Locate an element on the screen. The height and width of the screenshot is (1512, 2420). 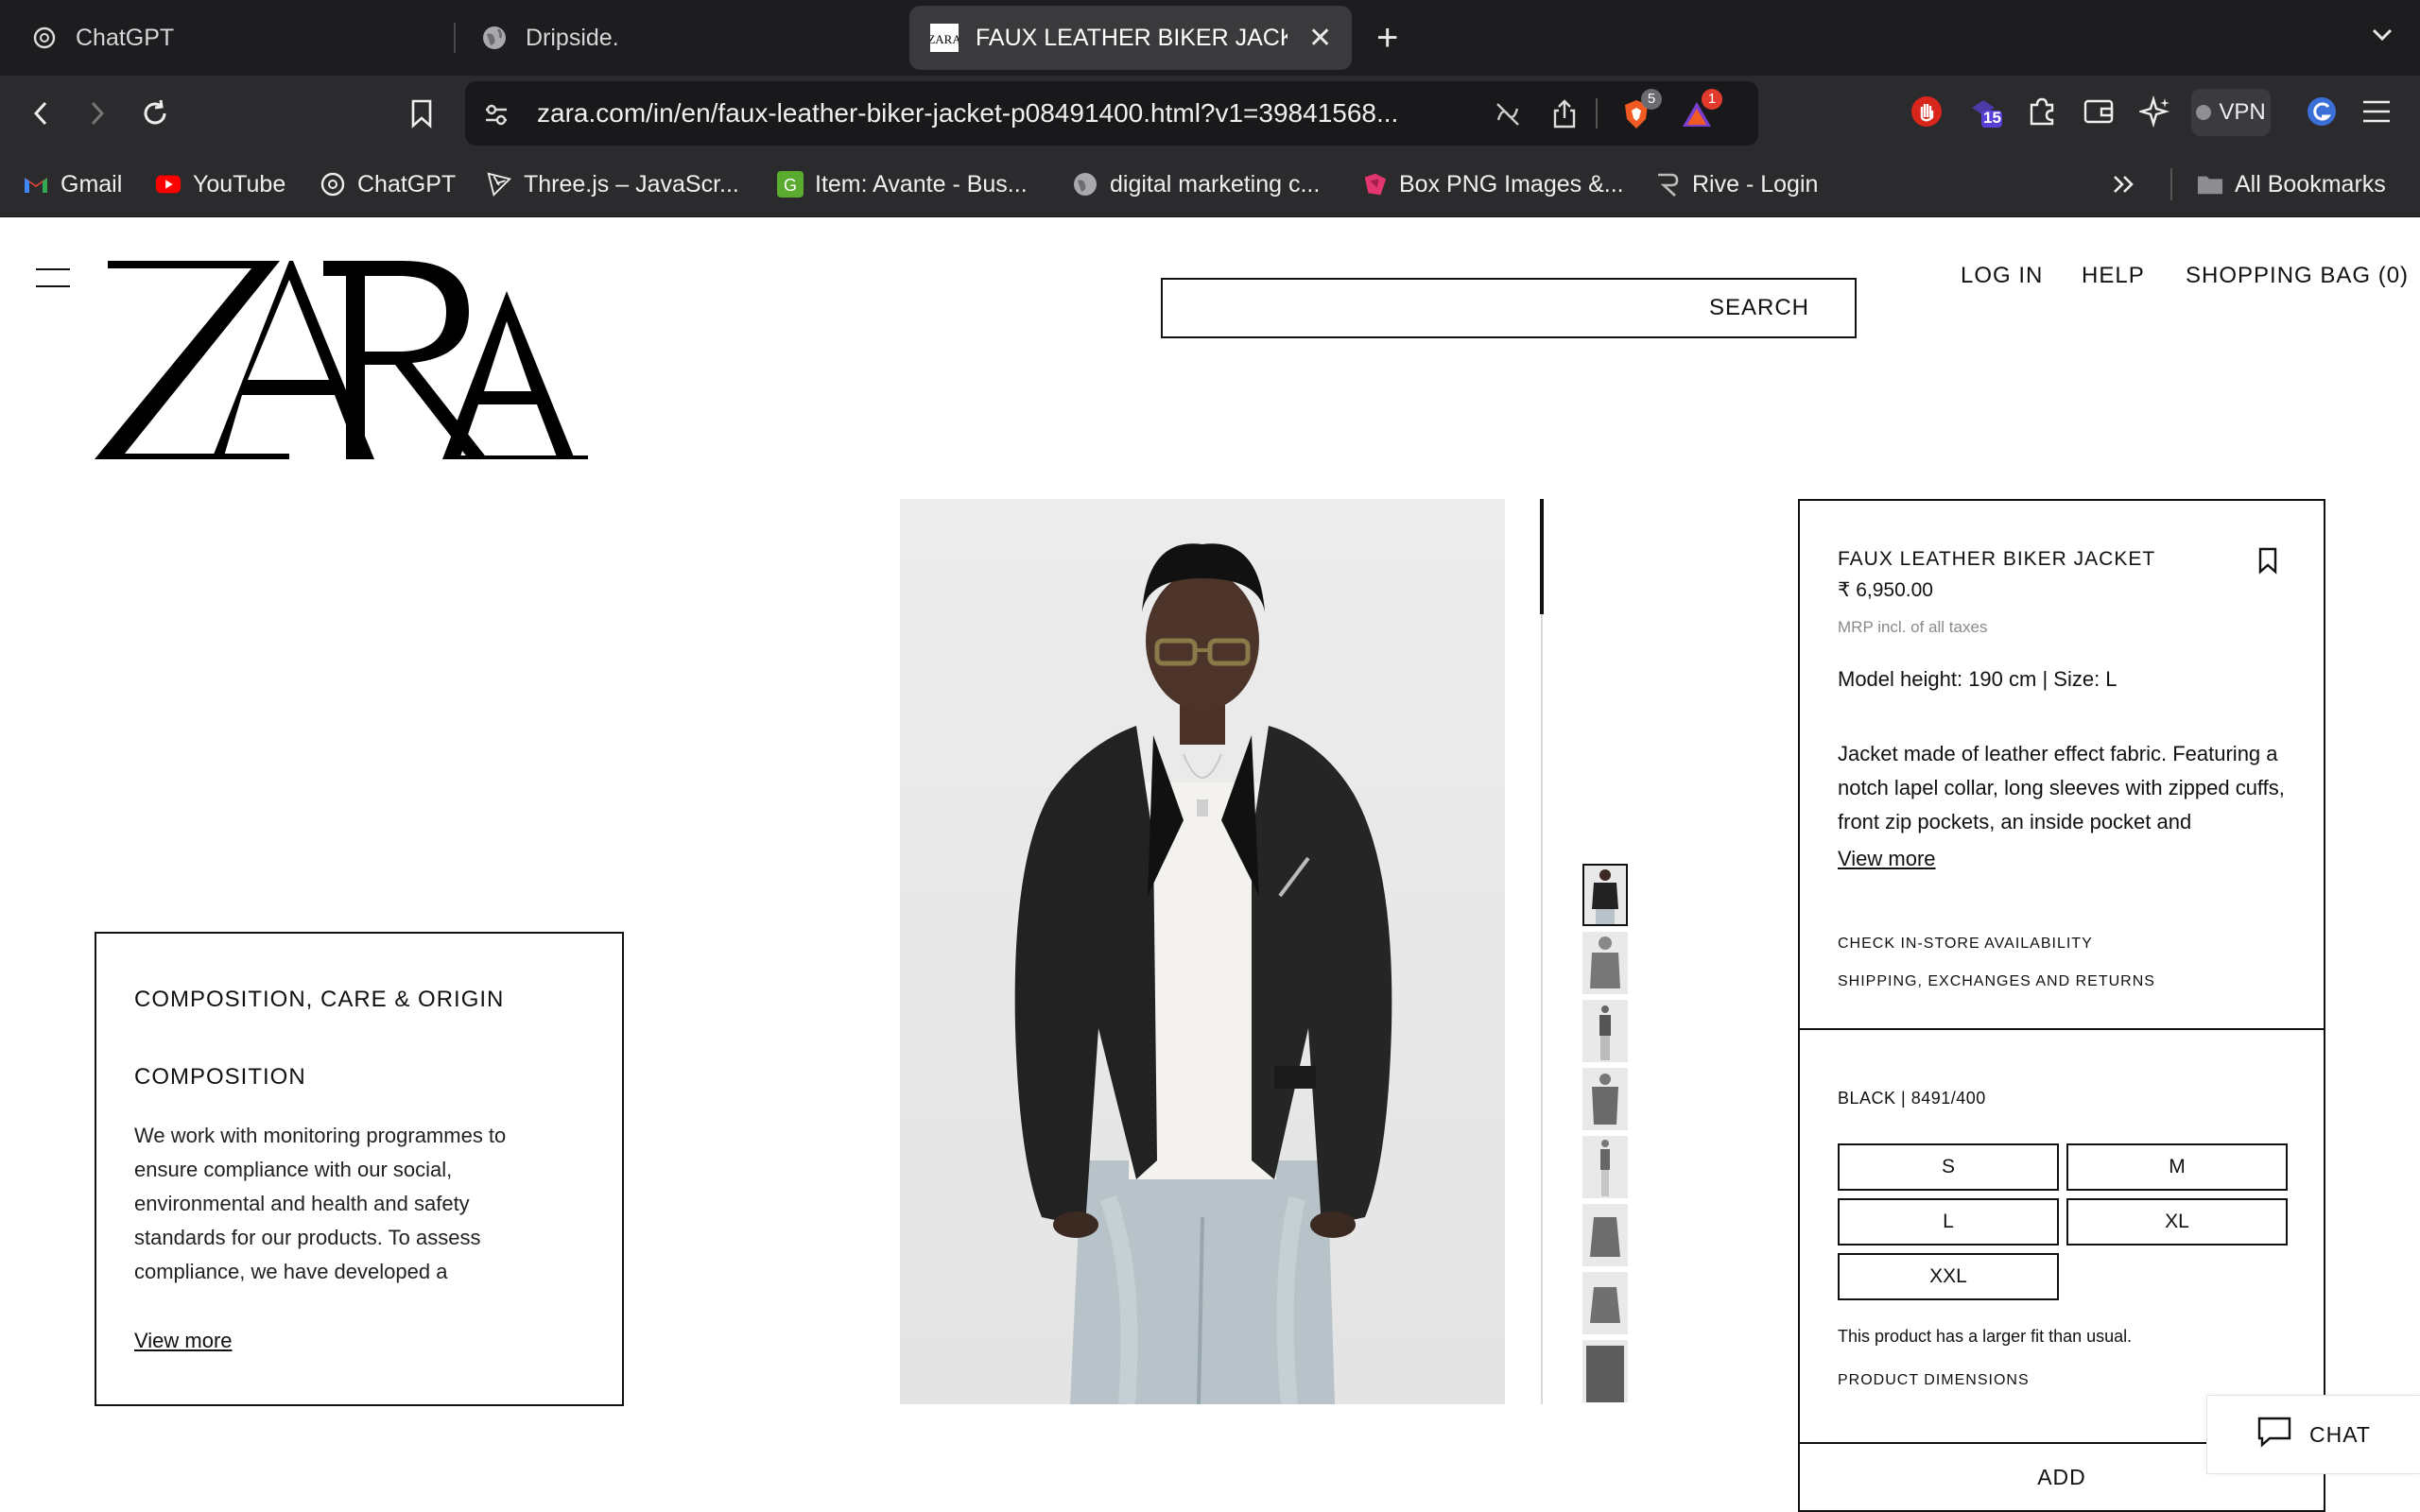
color-reference: BLACK | 8491/400 is located at coordinates (1912, 1098).